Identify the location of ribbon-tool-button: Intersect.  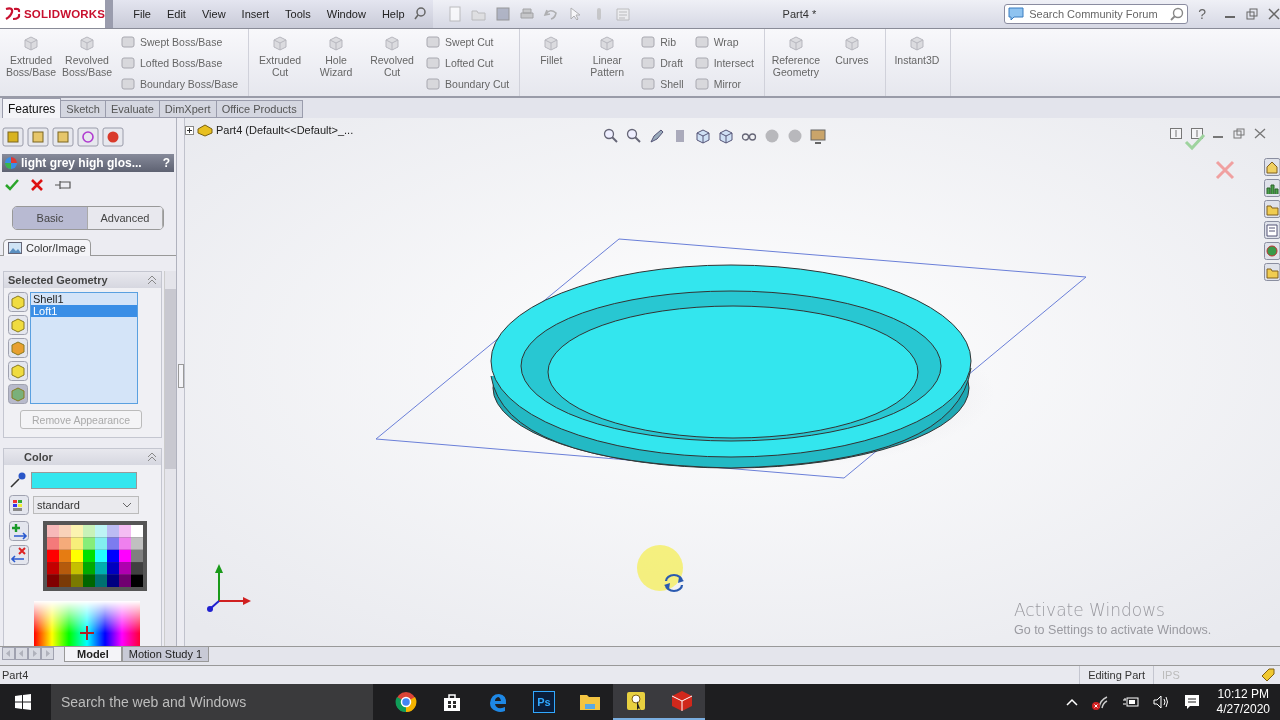
(723, 63).